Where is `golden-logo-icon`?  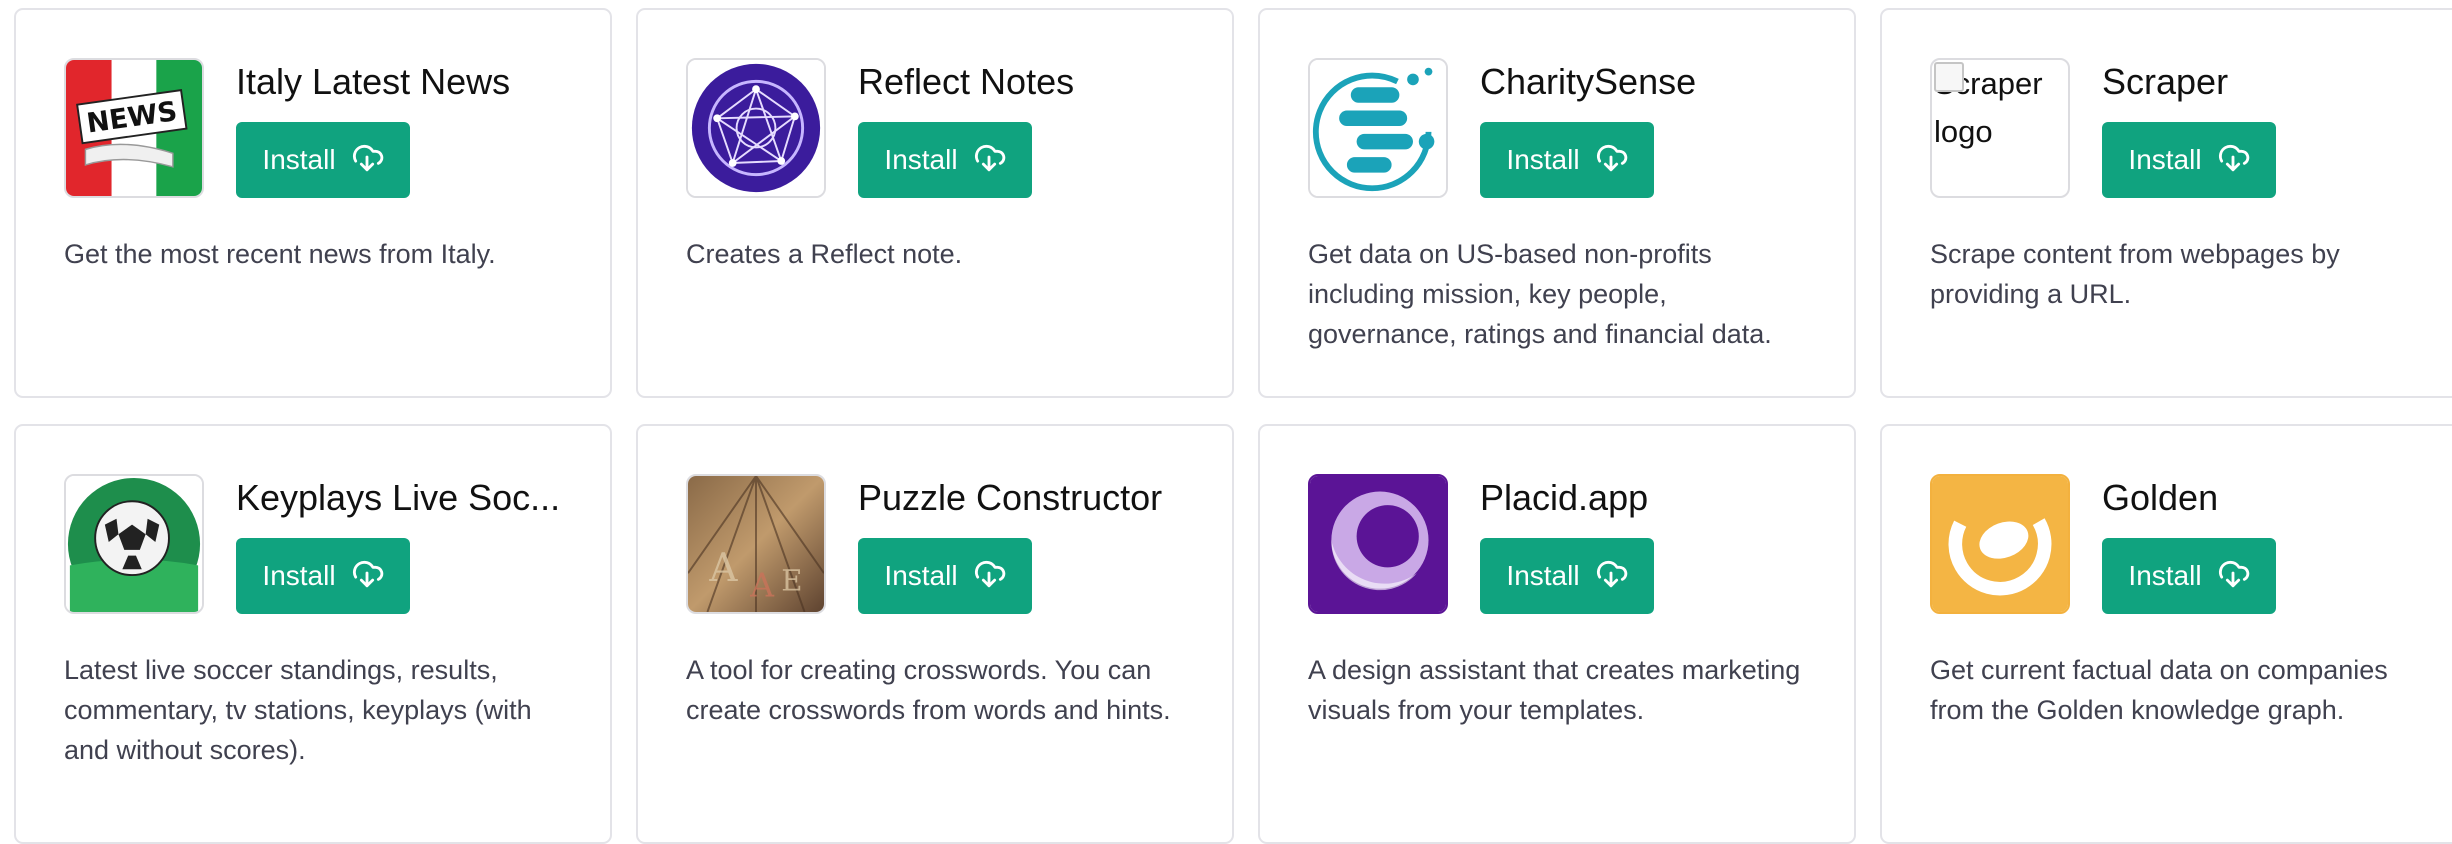 golden-logo-icon is located at coordinates (2000, 544).